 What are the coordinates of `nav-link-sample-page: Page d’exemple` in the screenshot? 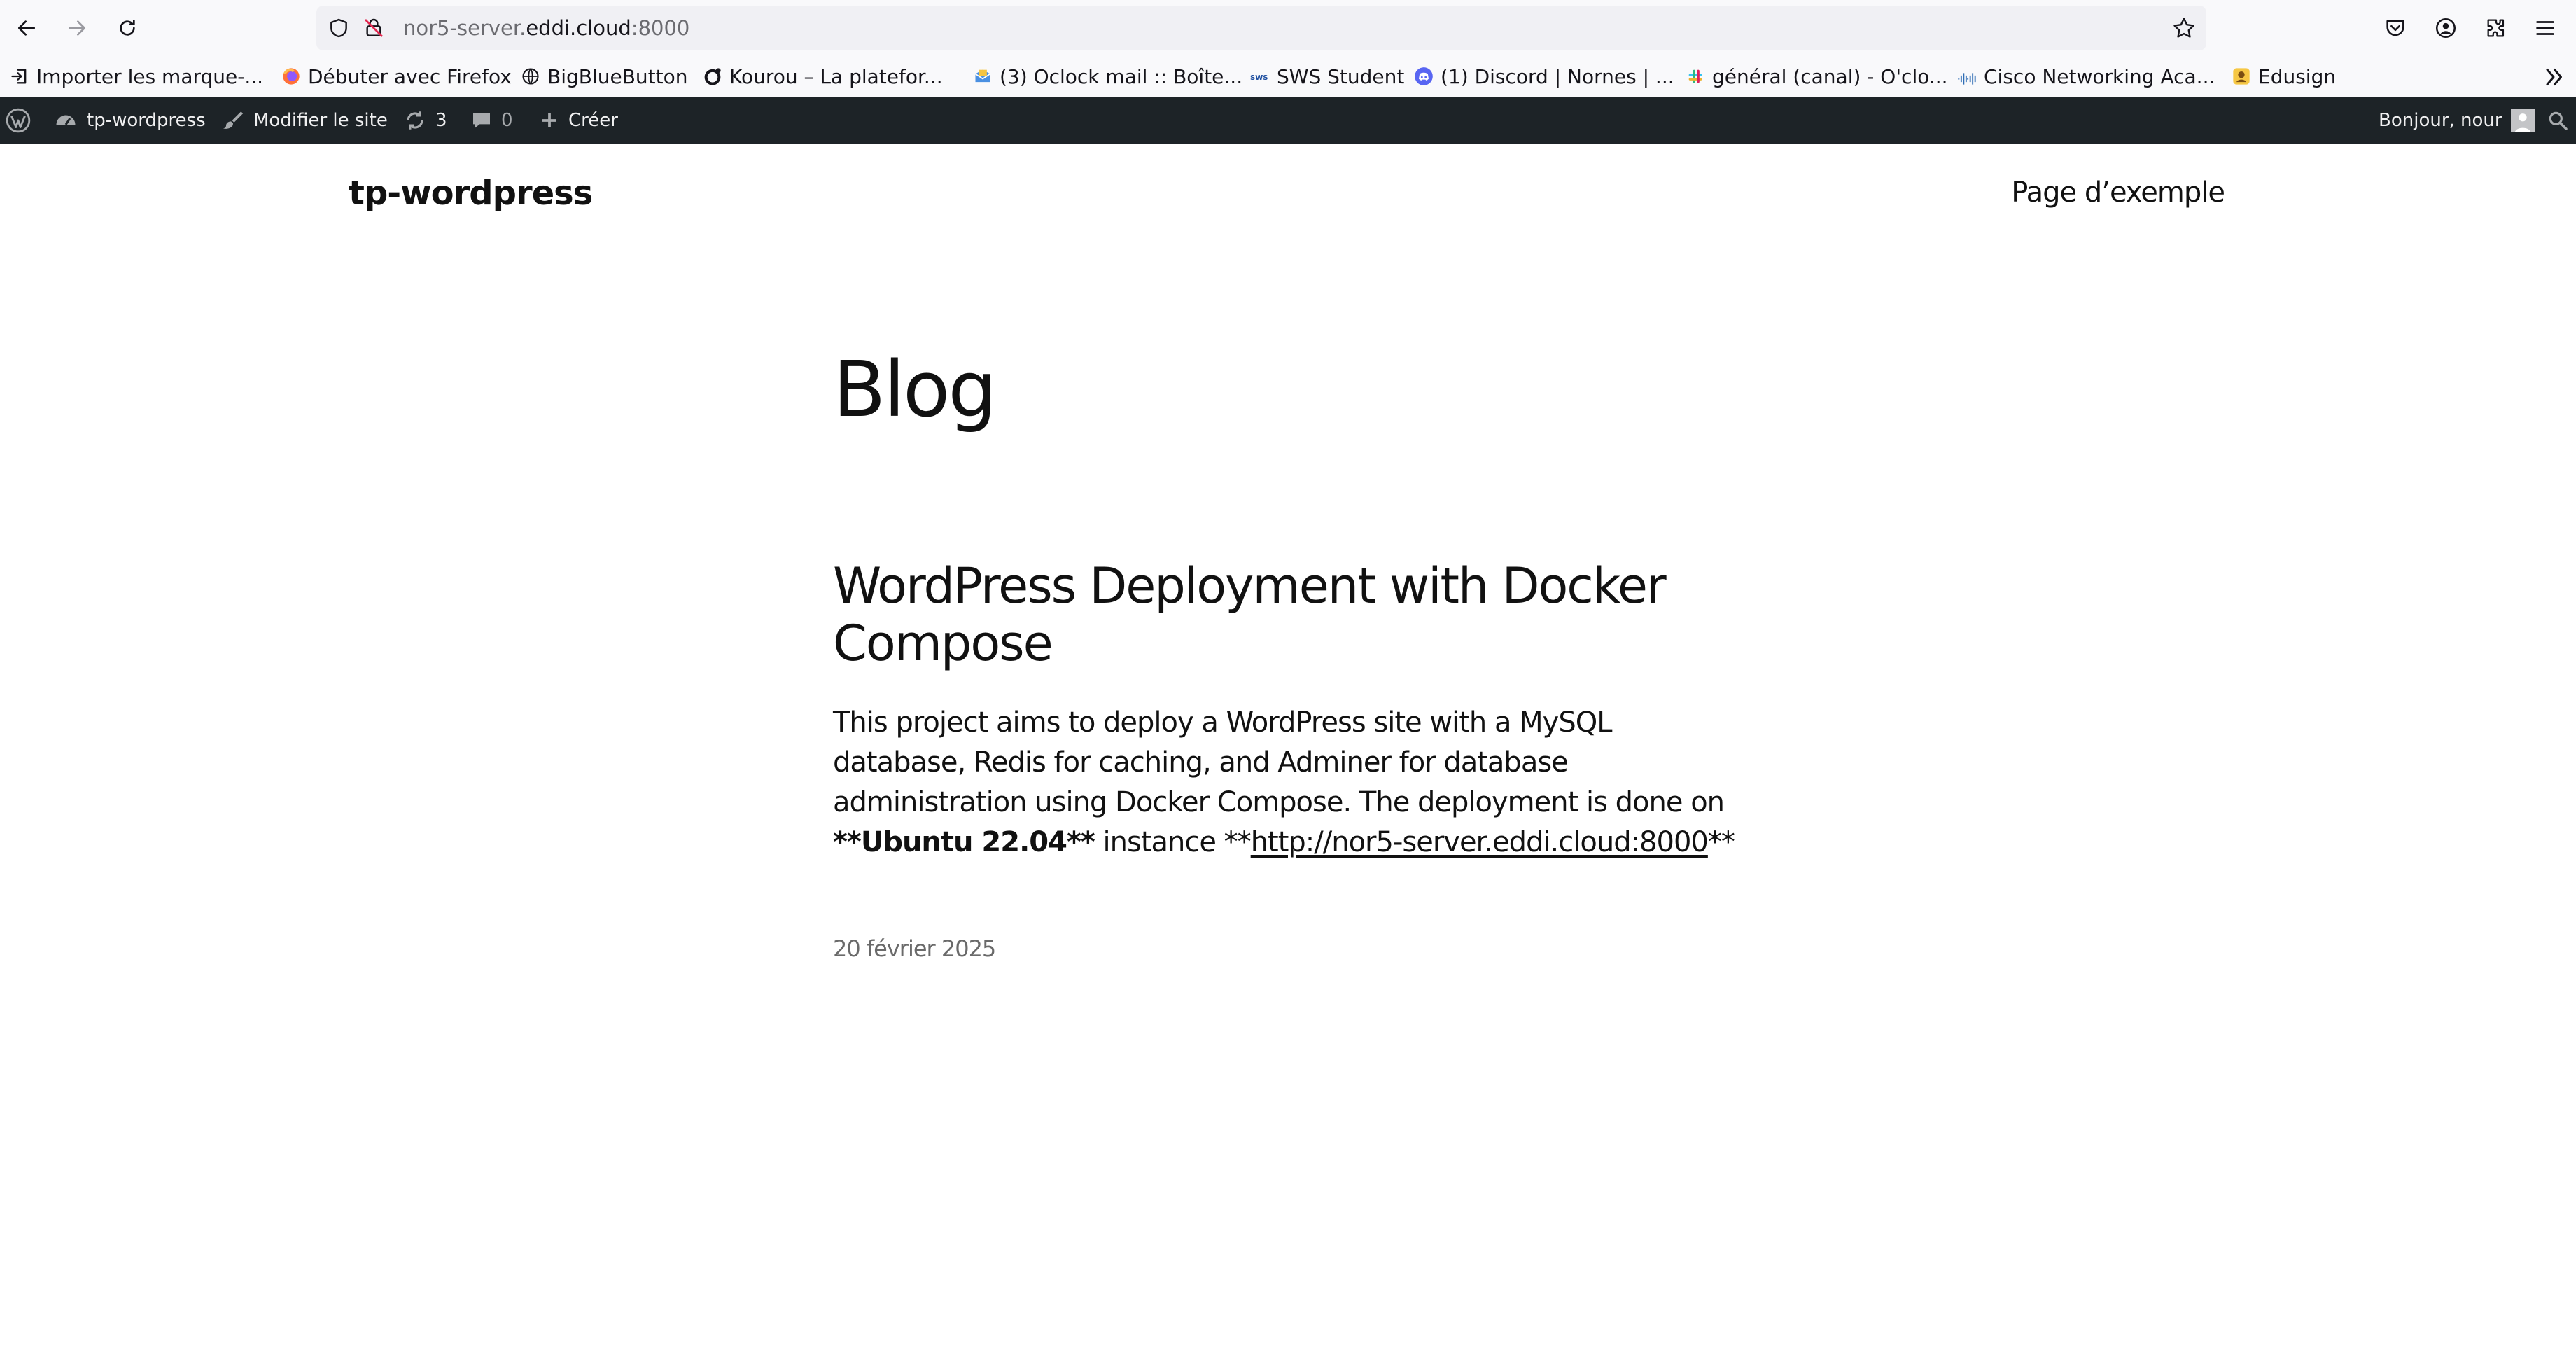 It's located at (2118, 192).